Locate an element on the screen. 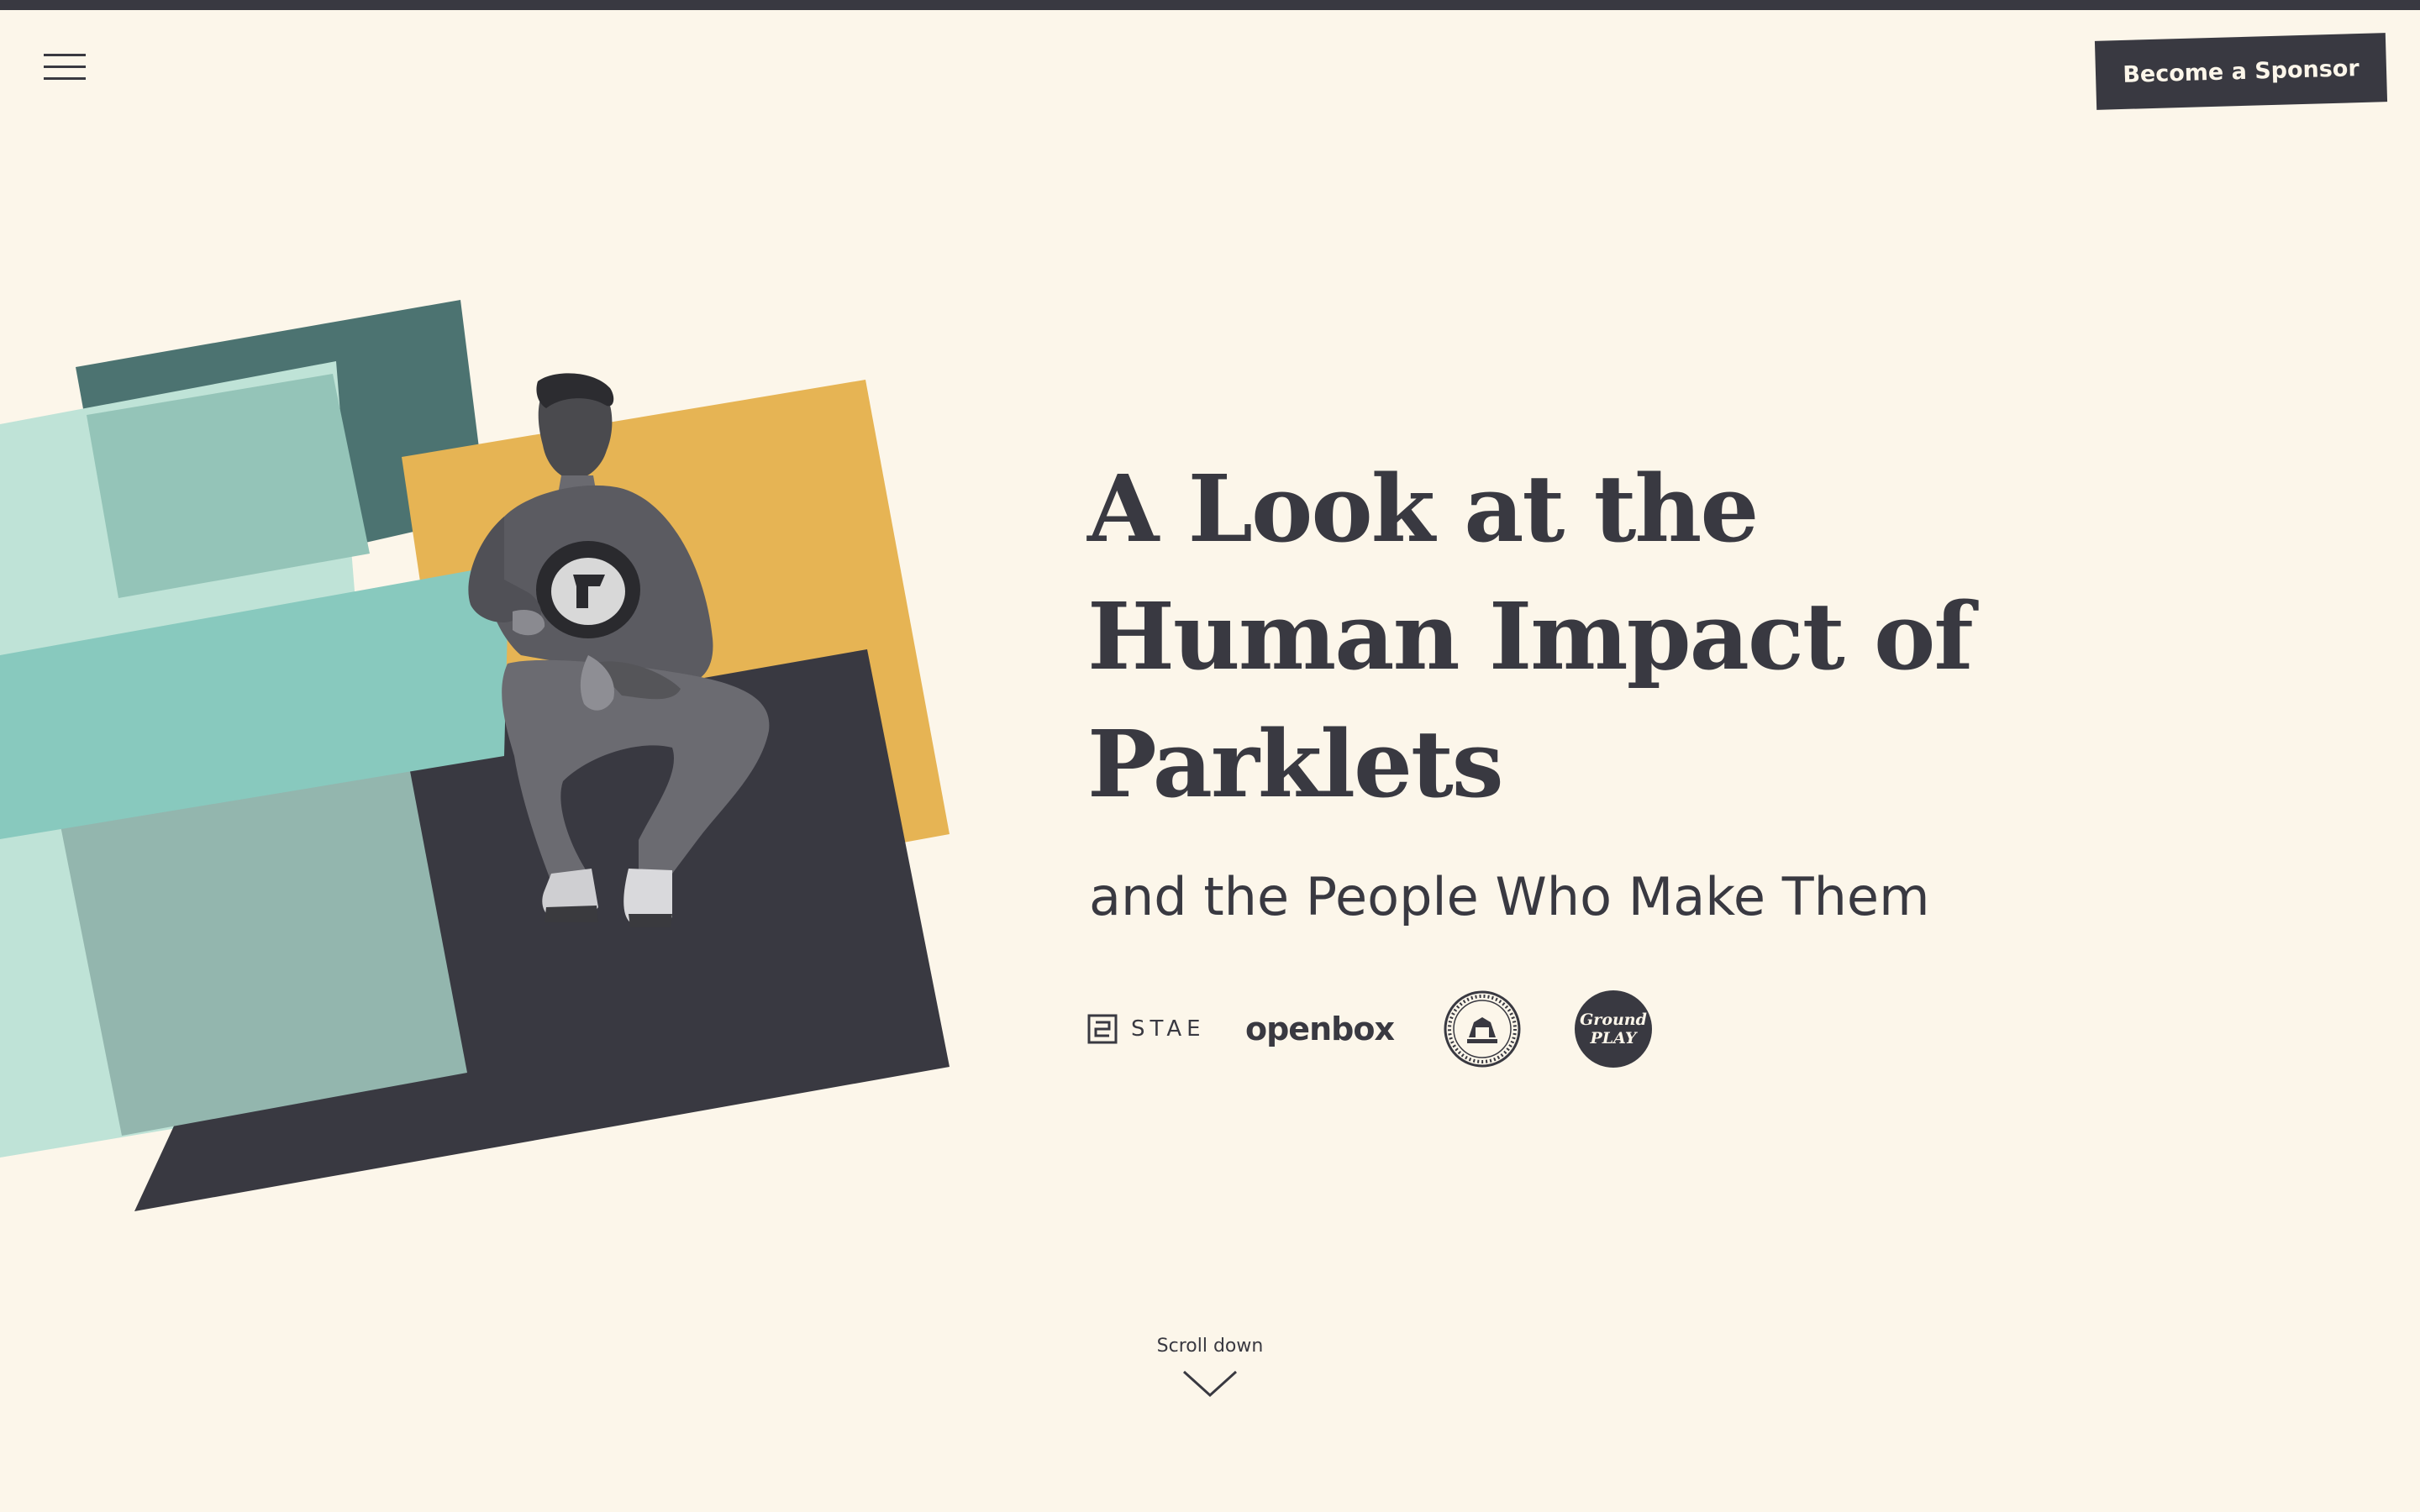 This screenshot has width=2420, height=1512. title-line-1: A Look at the is located at coordinates (1423, 508).